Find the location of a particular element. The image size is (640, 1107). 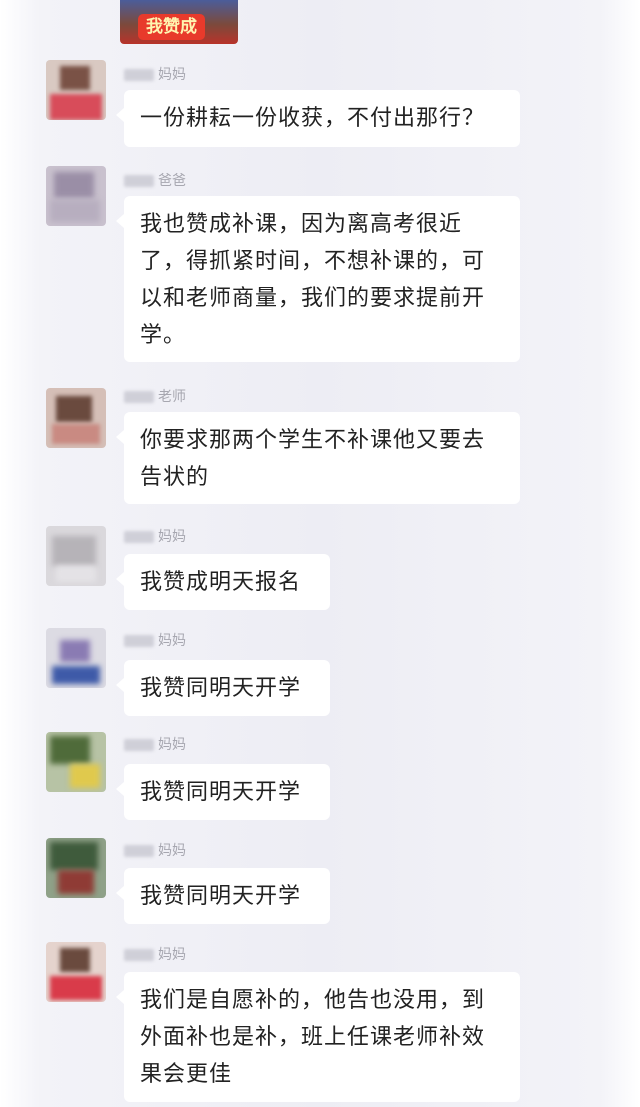

message-bubble: 一份耕耘一份收获，不付出那行？ is located at coordinates (318, 118).